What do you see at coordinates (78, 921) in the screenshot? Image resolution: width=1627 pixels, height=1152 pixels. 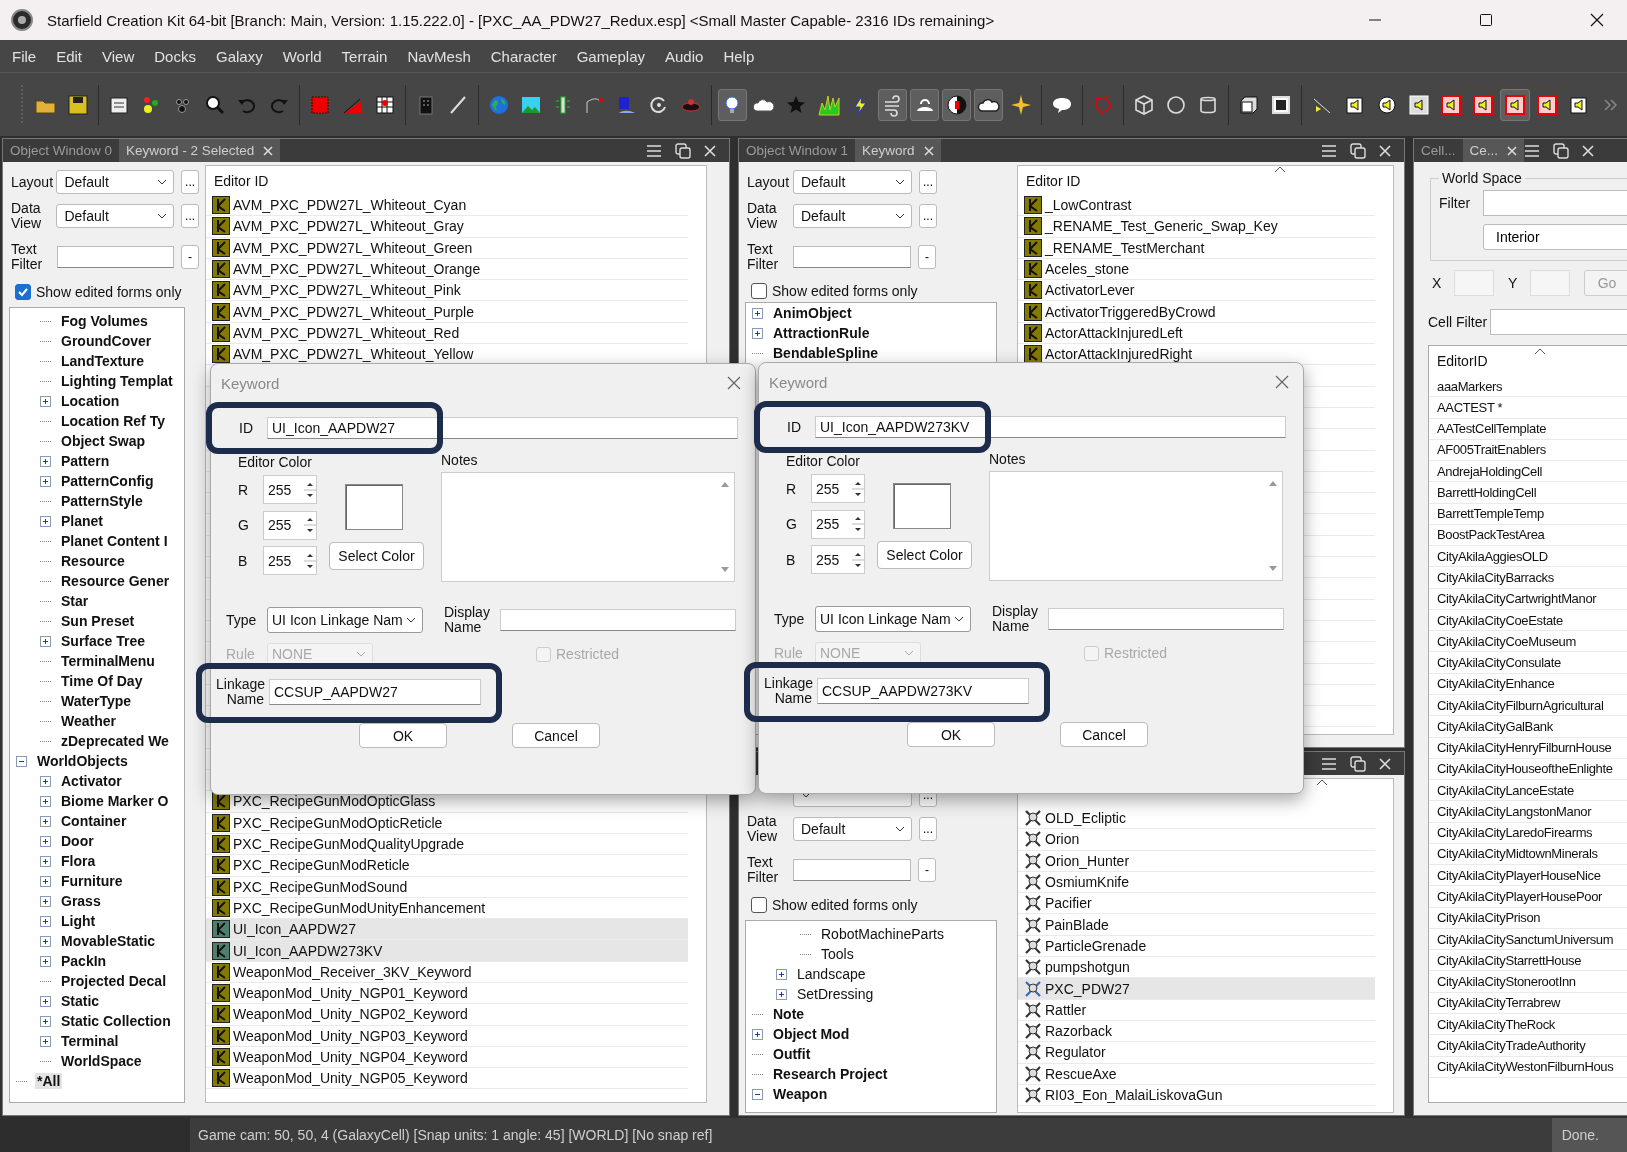 I see `tree-item: Light` at bounding box center [78, 921].